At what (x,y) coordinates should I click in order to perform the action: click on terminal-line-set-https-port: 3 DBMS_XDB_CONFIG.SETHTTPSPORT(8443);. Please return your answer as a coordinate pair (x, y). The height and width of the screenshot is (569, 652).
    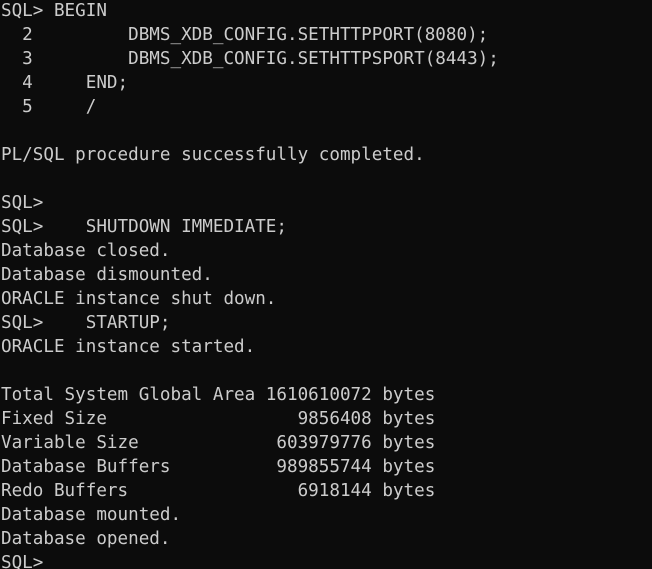
    Looking at the image, I should click on (250, 59).